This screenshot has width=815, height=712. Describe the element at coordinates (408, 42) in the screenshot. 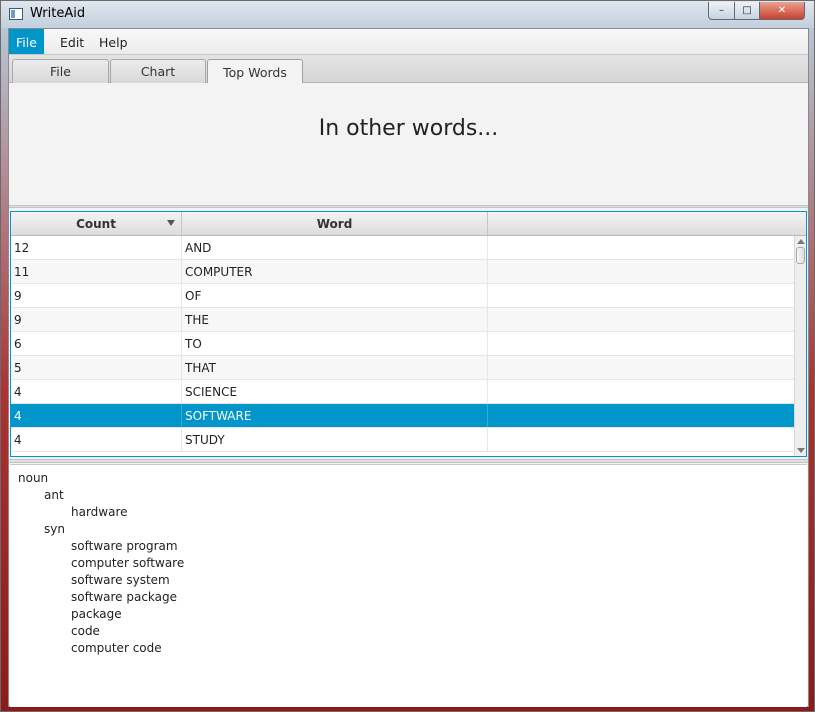

I see `menu-bar: File Edit Help` at that location.